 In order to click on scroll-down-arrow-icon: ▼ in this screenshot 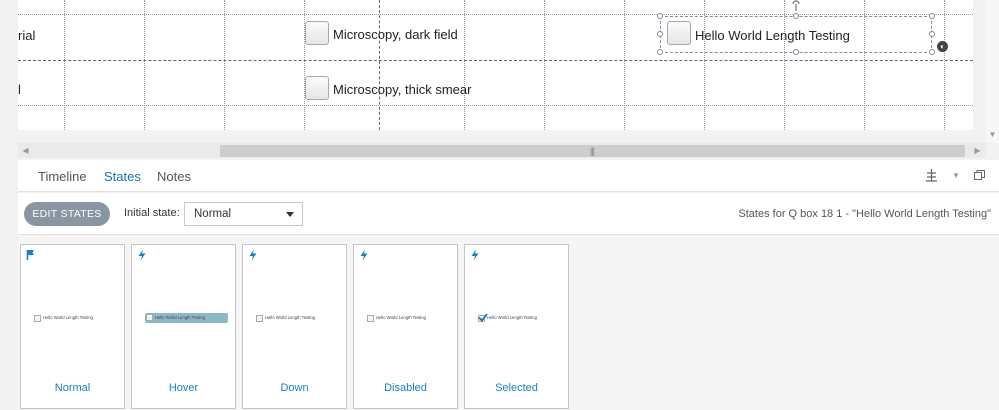, I will do `click(992, 134)`.